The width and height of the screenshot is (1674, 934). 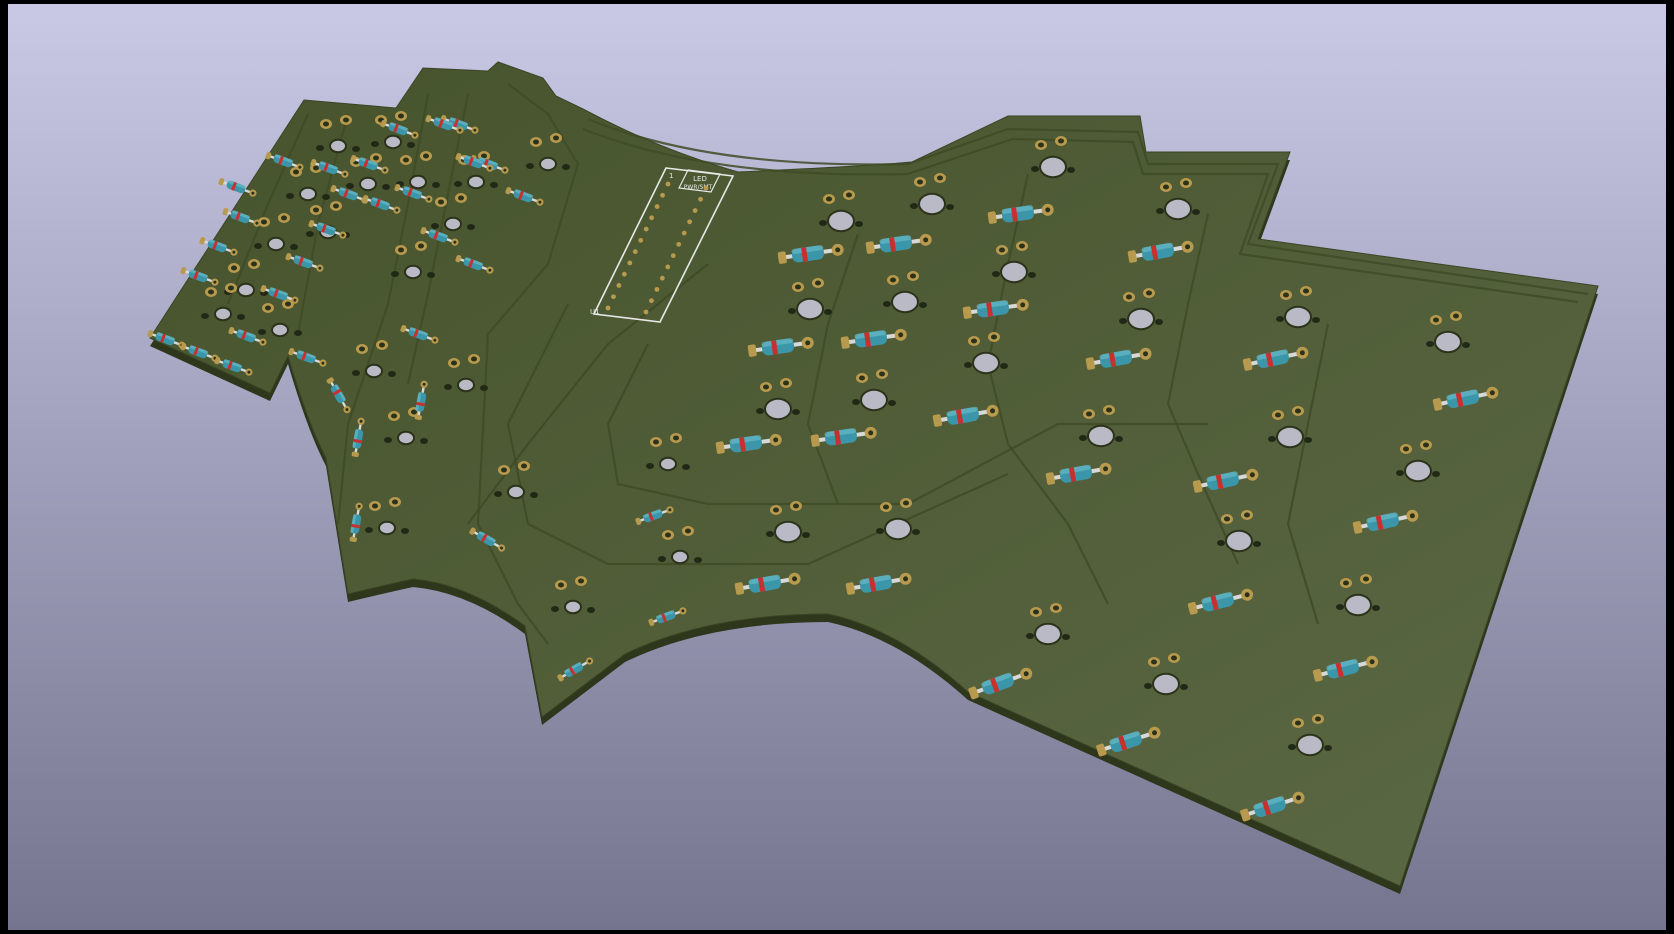 I want to click on controller-label-1: LED, so click(x=700, y=179).